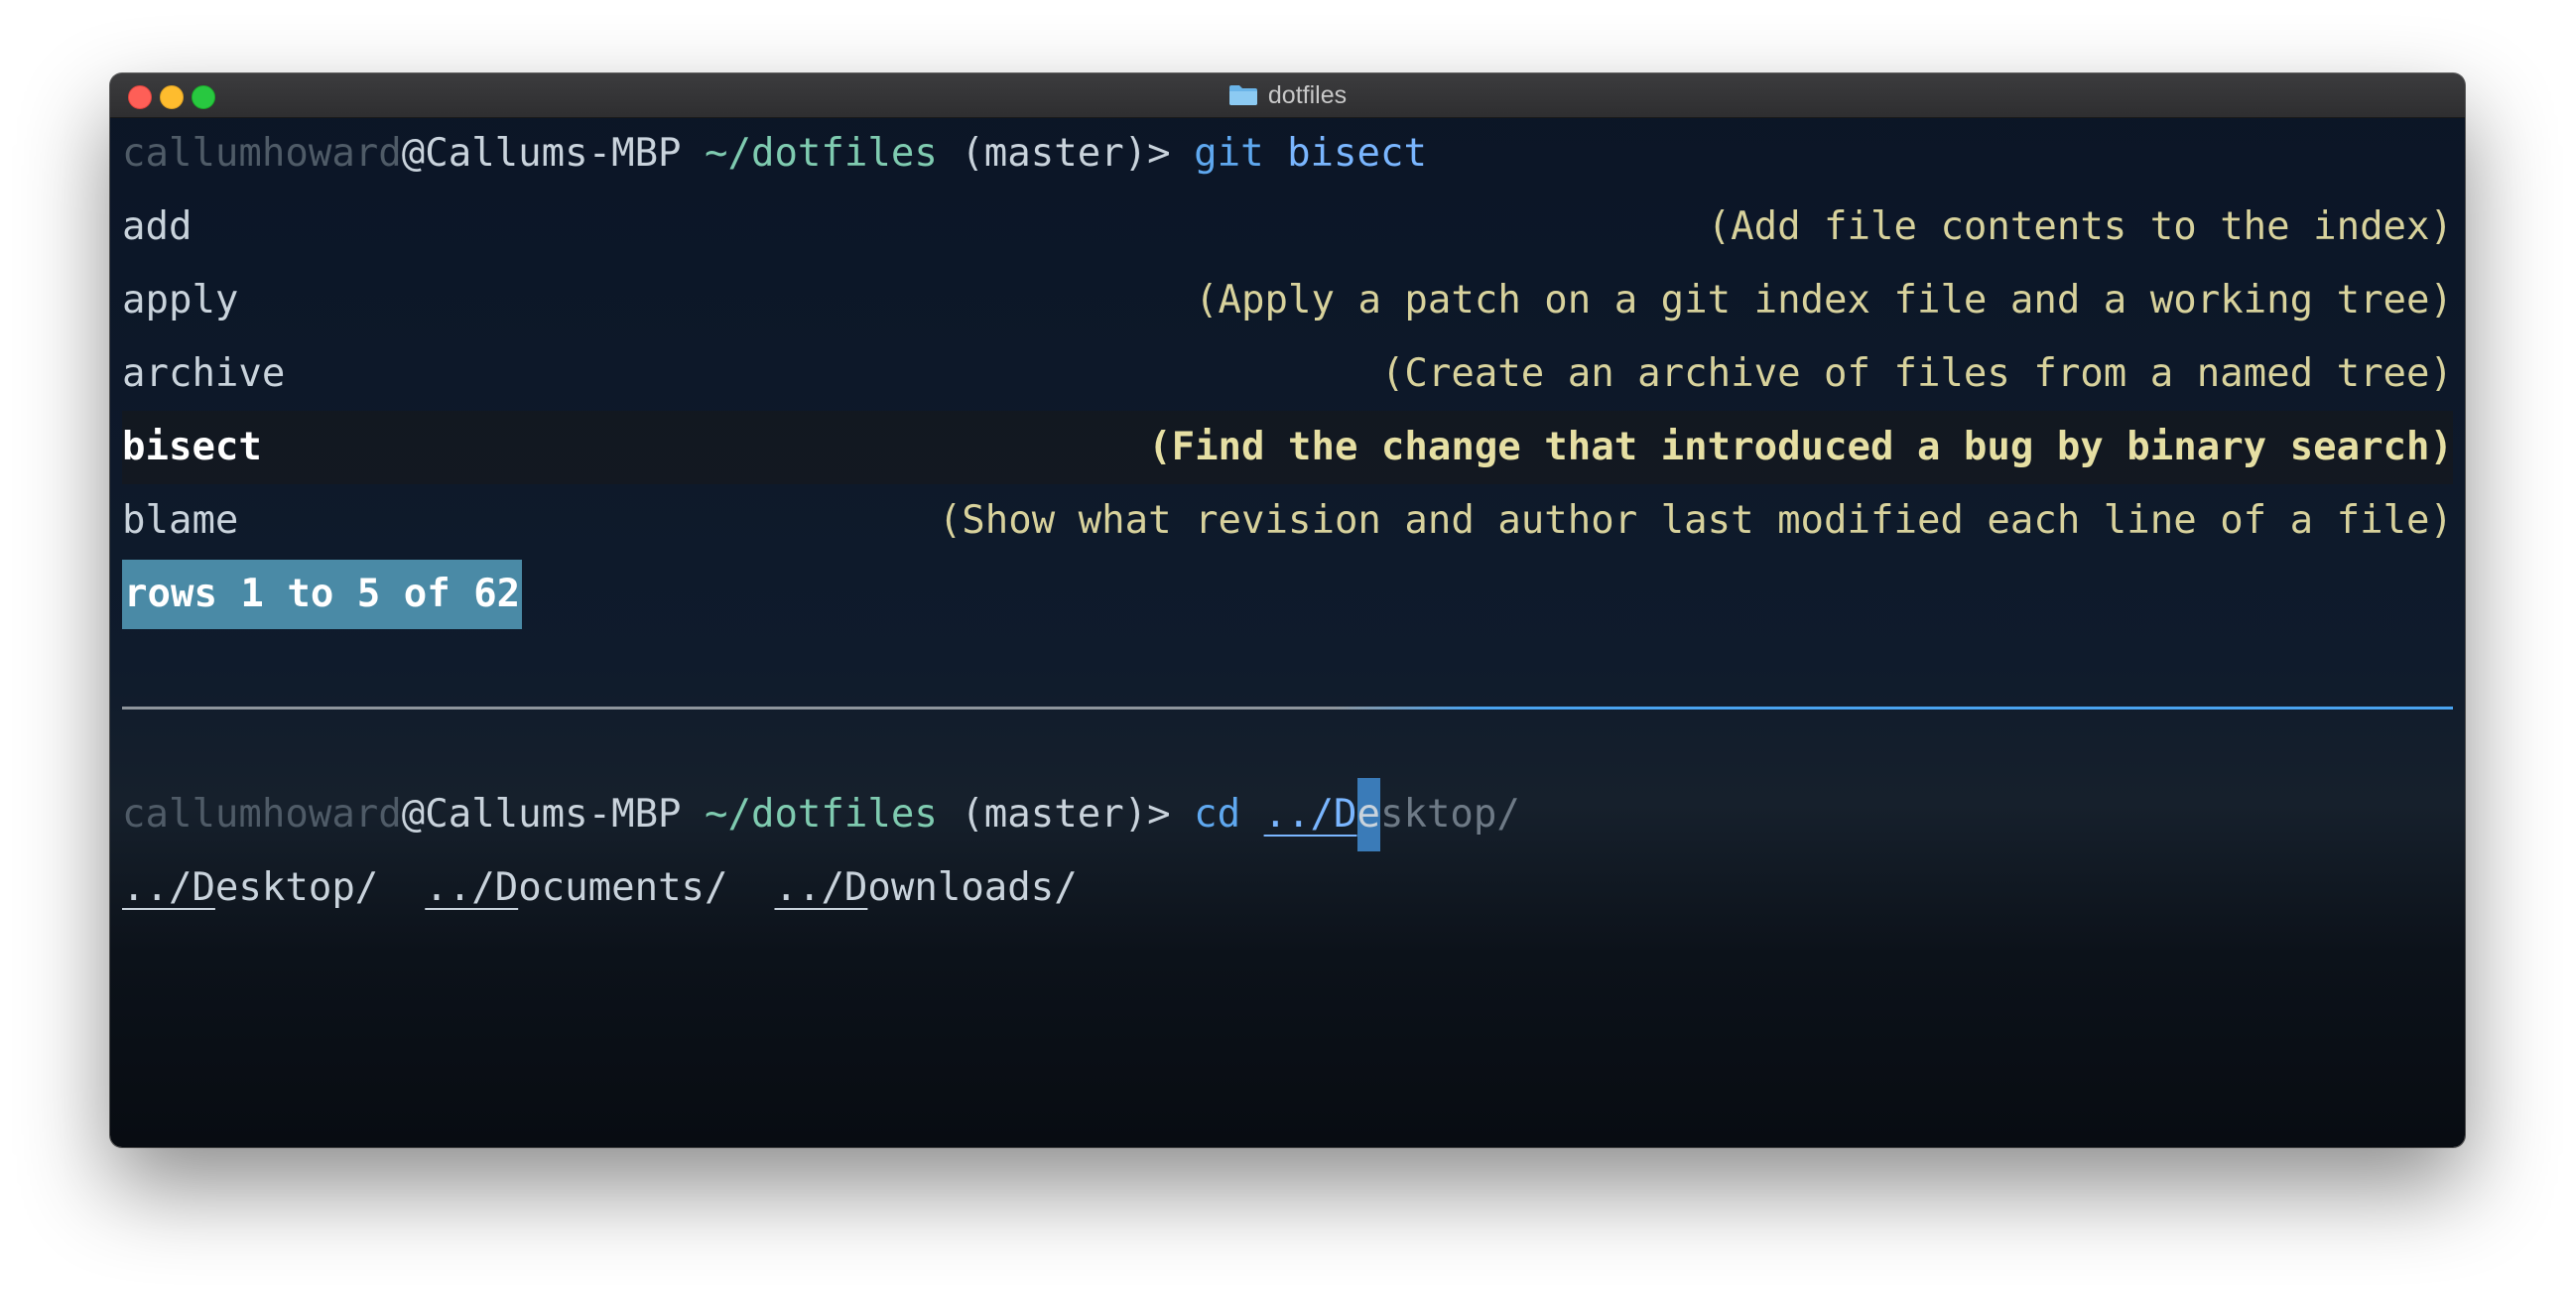 The height and width of the screenshot is (1294, 2576). What do you see at coordinates (192, 447) in the screenshot?
I see `completion-name: bisect` at bounding box center [192, 447].